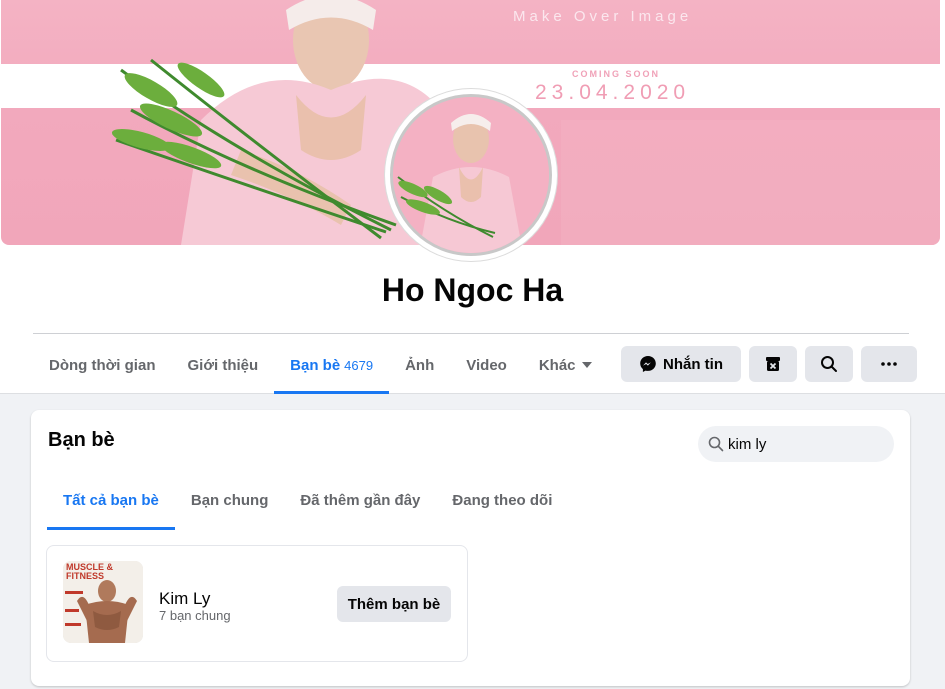 Image resolution: width=945 pixels, height=689 pixels. I want to click on profile-name: Ho Ngoc Ha, so click(472, 290).